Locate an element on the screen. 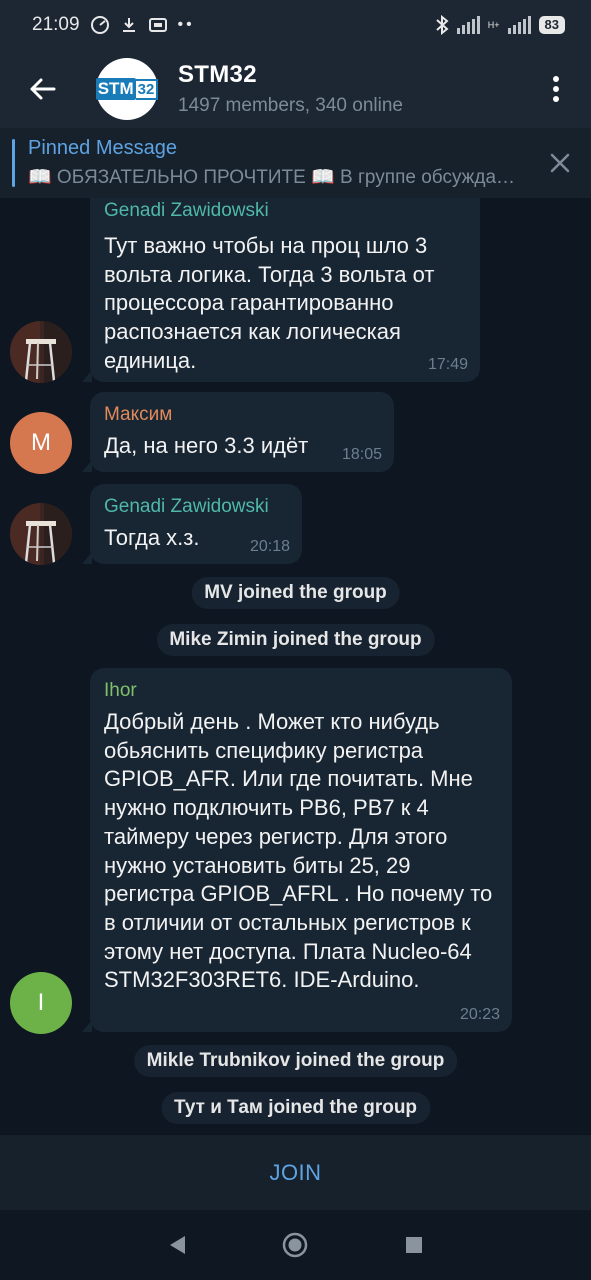 The width and height of the screenshot is (591, 1280). close-icon is located at coordinates (560, 163).